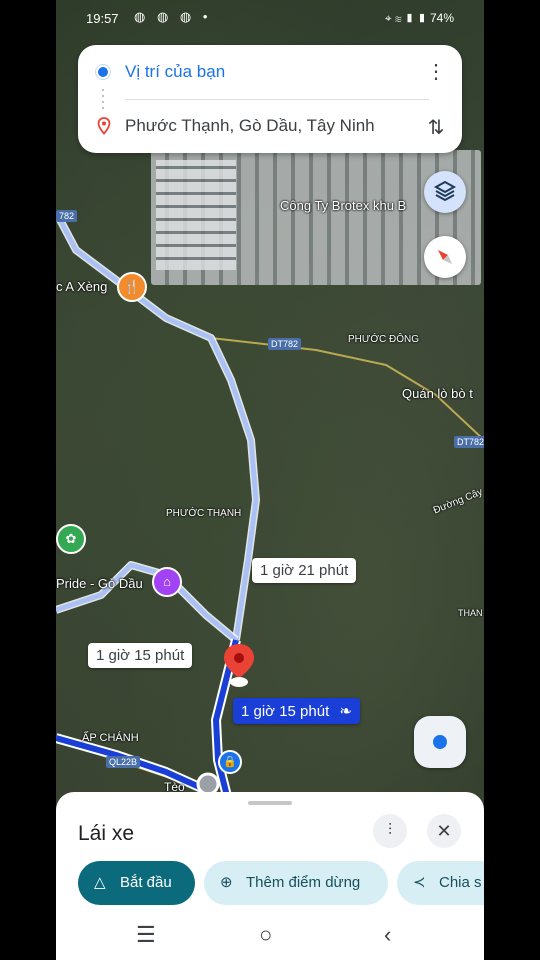 The height and width of the screenshot is (960, 540). Describe the element at coordinates (436, 73) in the screenshot. I see `more-options-icon: ⋮` at that location.